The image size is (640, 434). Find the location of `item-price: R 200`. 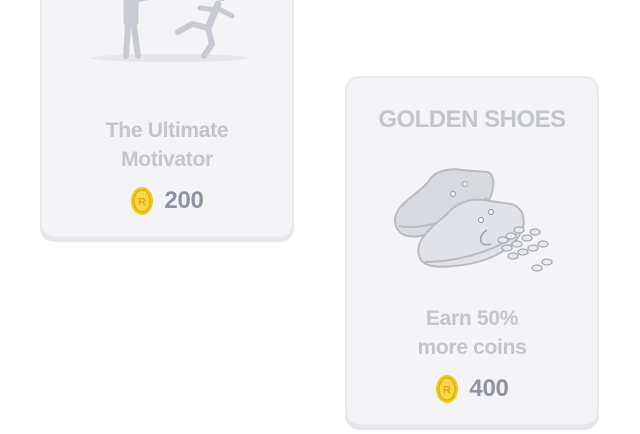

item-price: R 200 is located at coordinates (167, 201).